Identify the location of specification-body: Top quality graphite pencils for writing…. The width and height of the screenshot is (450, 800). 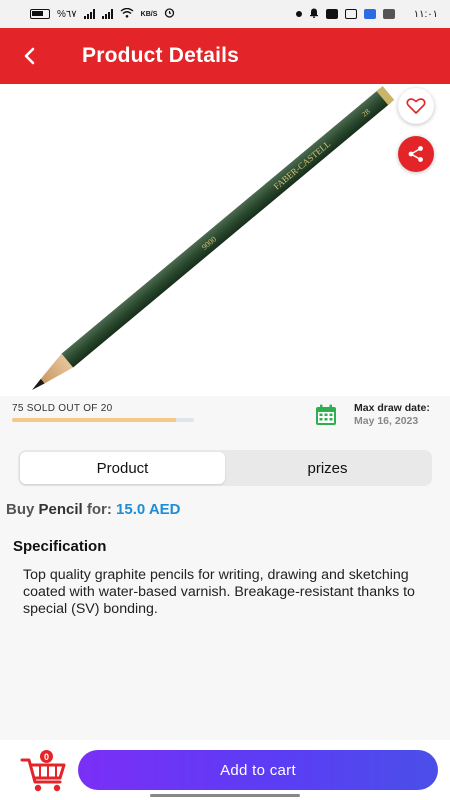
(219, 592).